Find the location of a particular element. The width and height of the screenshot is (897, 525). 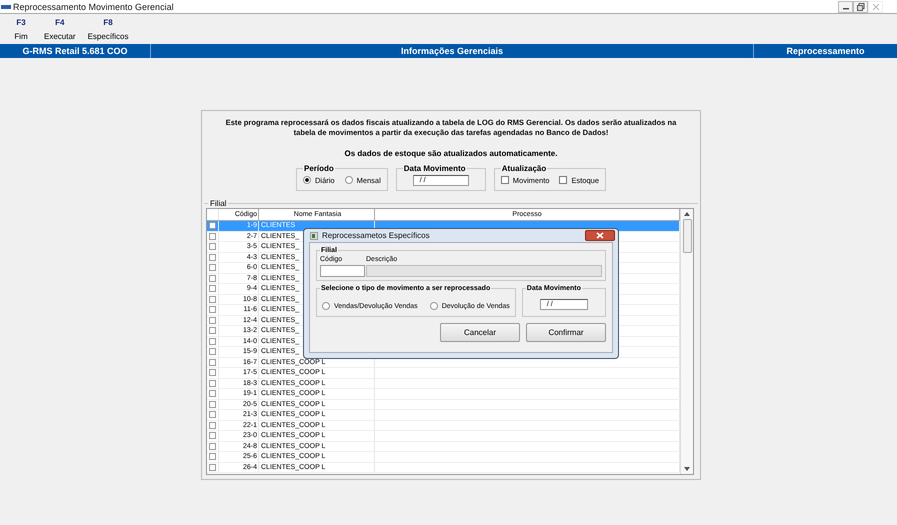

scroll-thumb is located at coordinates (687, 236).